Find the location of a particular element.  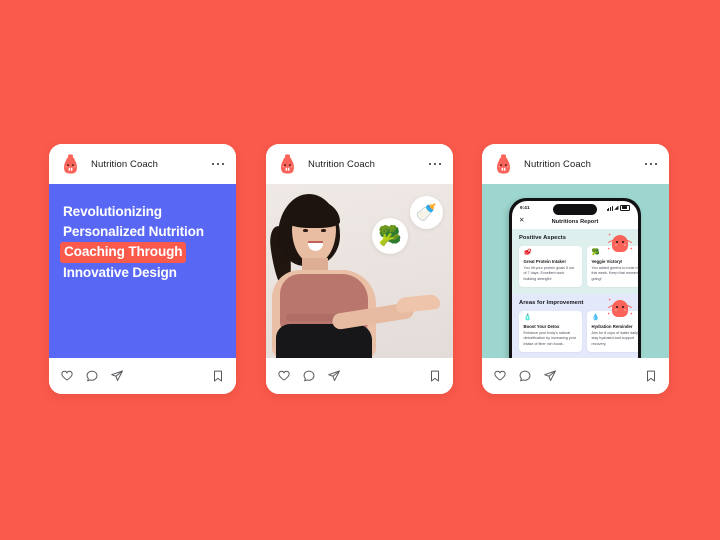

tile-title: Hydration Reminder is located at coordinates (612, 327).